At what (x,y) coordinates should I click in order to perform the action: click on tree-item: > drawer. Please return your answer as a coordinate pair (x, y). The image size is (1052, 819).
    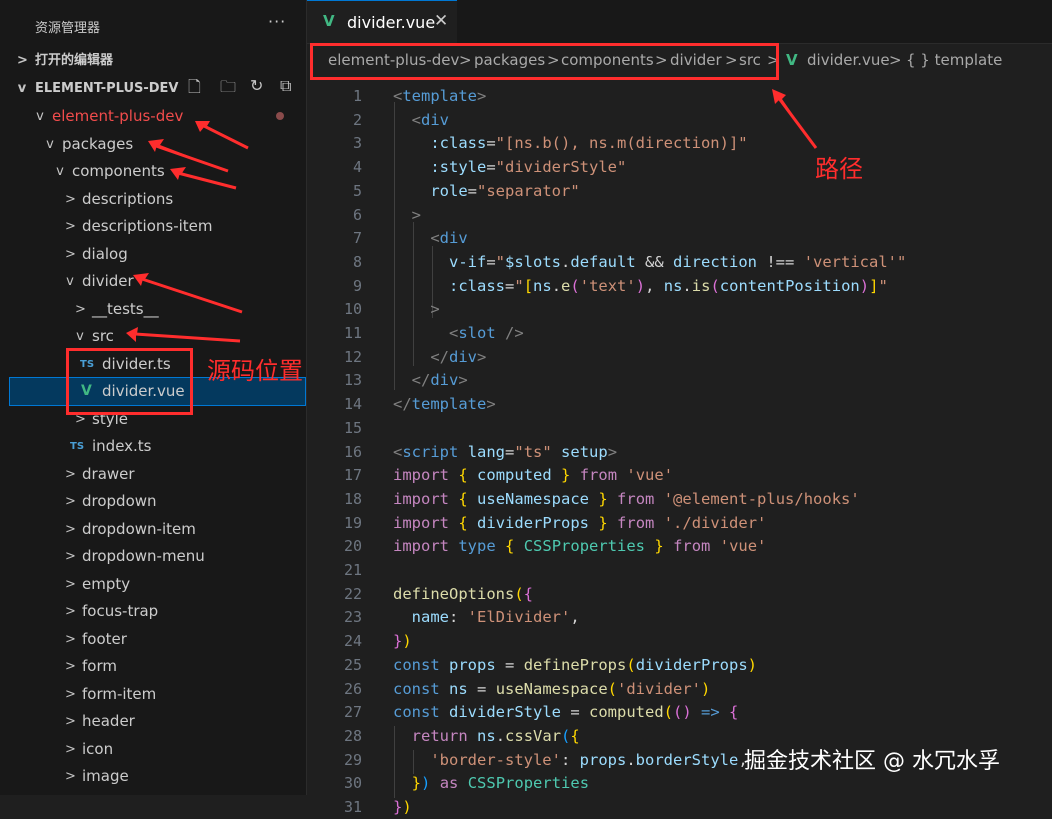
    Looking at the image, I should click on (152, 474).